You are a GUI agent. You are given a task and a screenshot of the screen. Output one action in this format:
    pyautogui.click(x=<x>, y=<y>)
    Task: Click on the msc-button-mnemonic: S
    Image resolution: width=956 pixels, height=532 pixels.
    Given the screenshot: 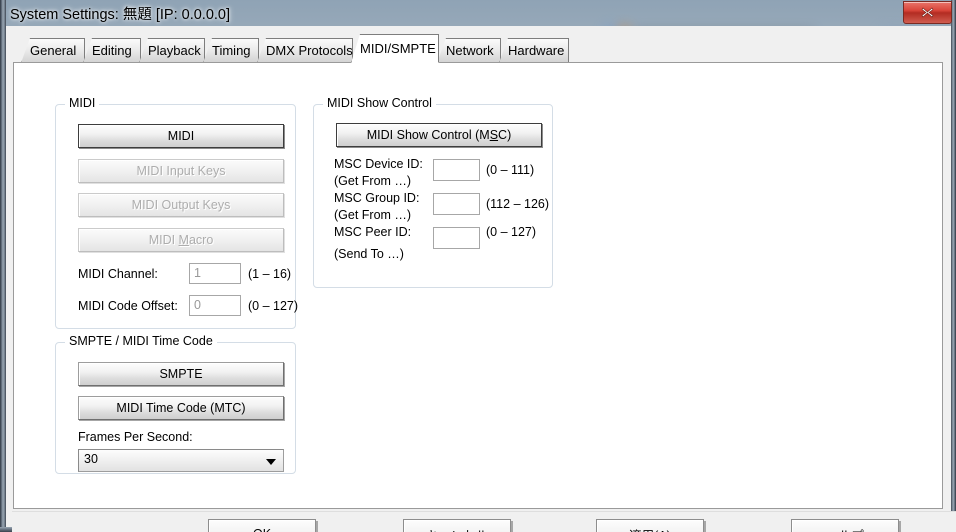 What is the action you would take?
    pyautogui.click(x=494, y=135)
    